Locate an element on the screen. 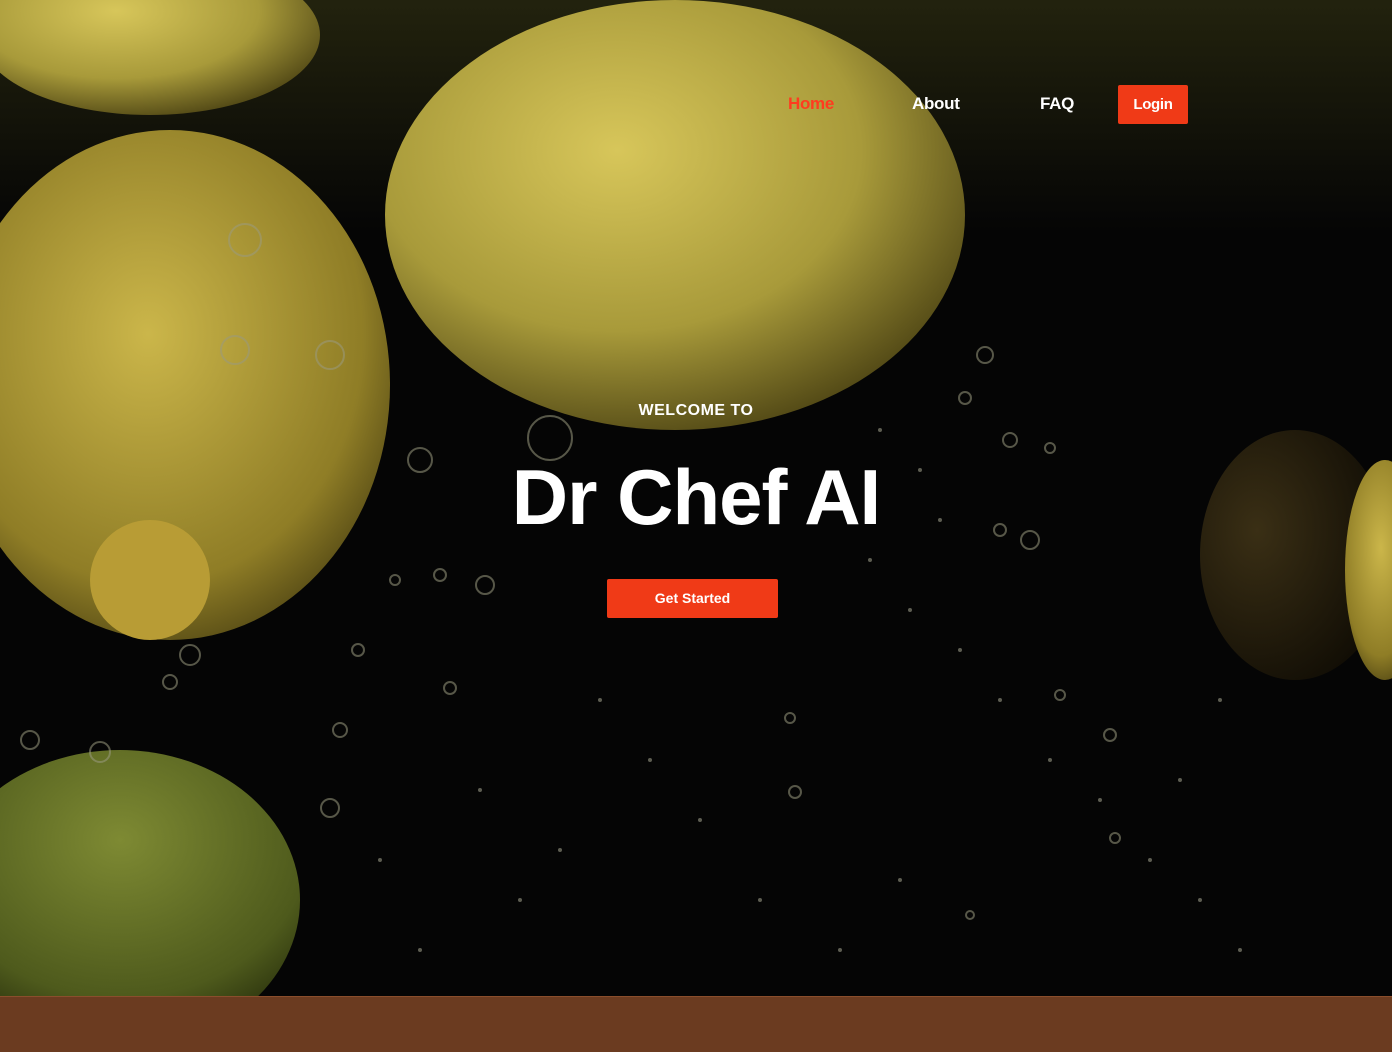  nav-home-link: Home is located at coordinates (811, 104).